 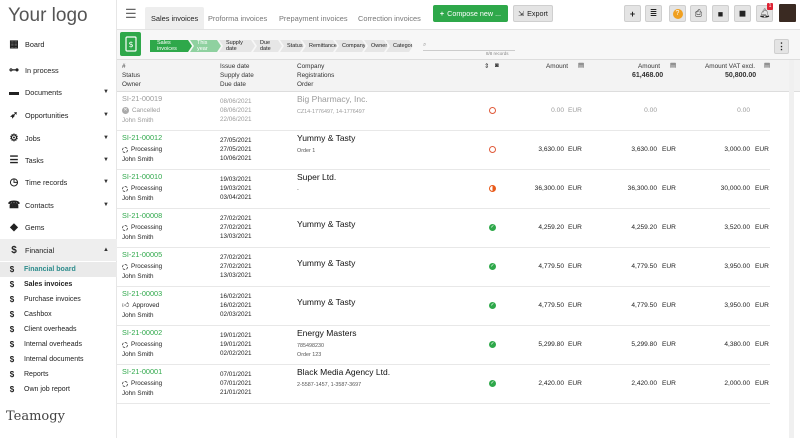 I want to click on tab-prepayment-invoices: Prepayment invoices, so click(x=313, y=18).